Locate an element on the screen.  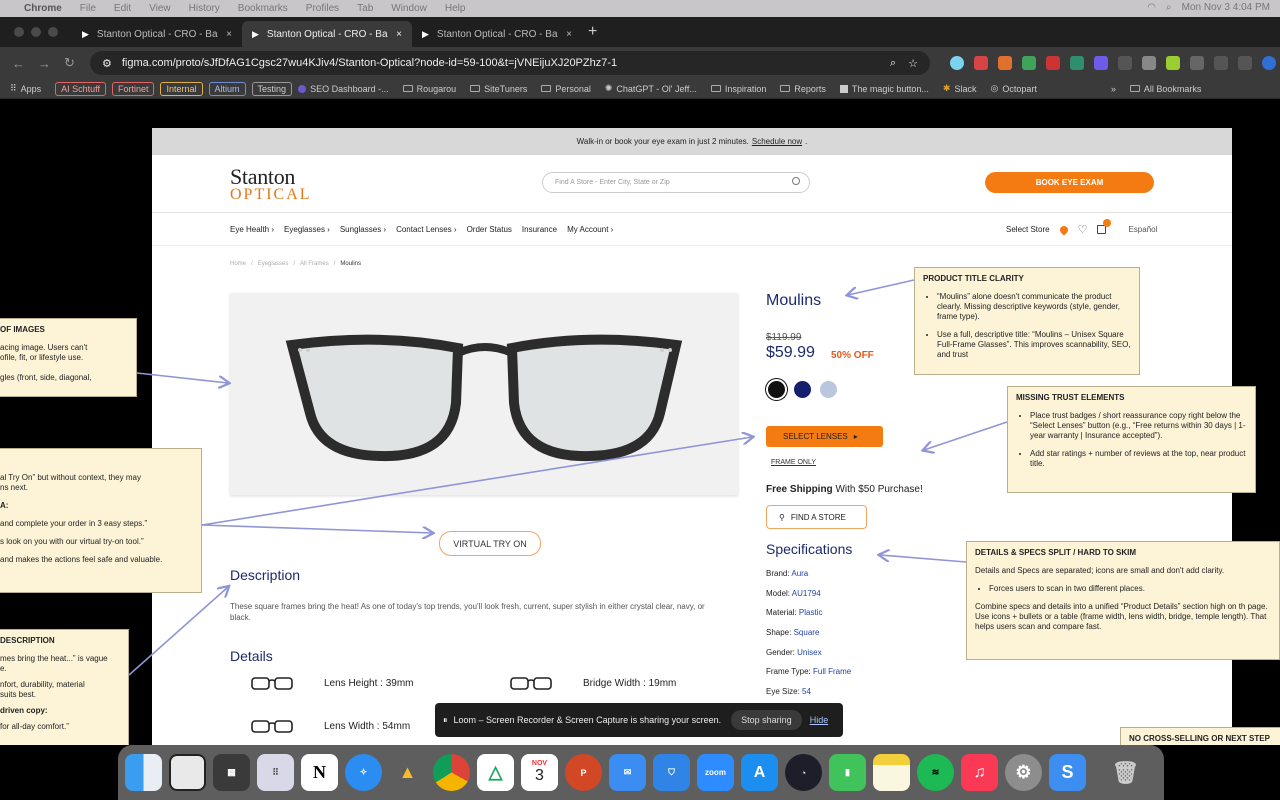
bookmark-chip-internal: Internal is located at coordinates (181, 88).